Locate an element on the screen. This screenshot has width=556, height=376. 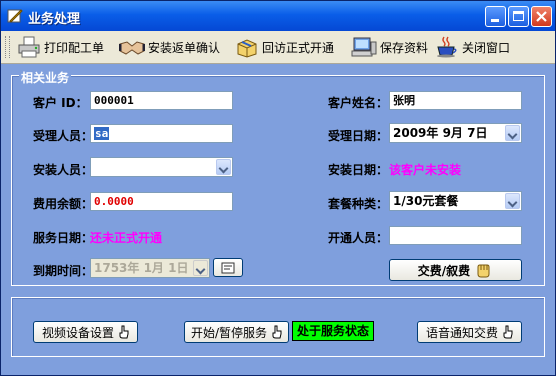
handler-field: sa is located at coordinates (161, 133).